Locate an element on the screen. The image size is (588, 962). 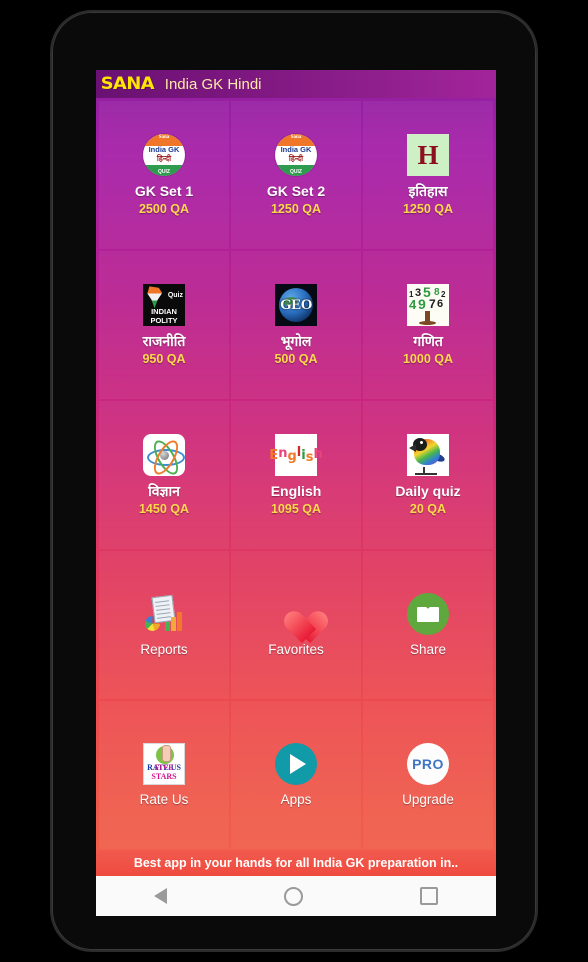
polity-name-text: INDIAN POLITY is located at coordinates (164, 316).